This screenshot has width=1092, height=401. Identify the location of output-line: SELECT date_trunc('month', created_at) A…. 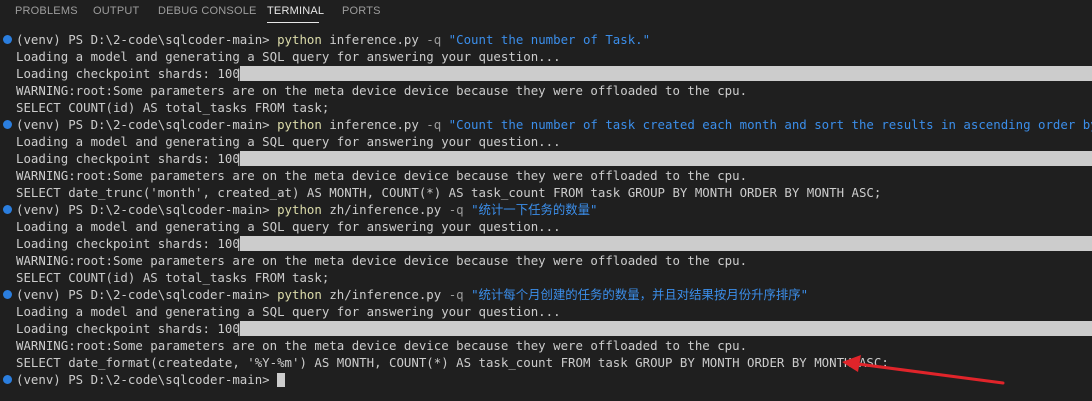
(546, 192).